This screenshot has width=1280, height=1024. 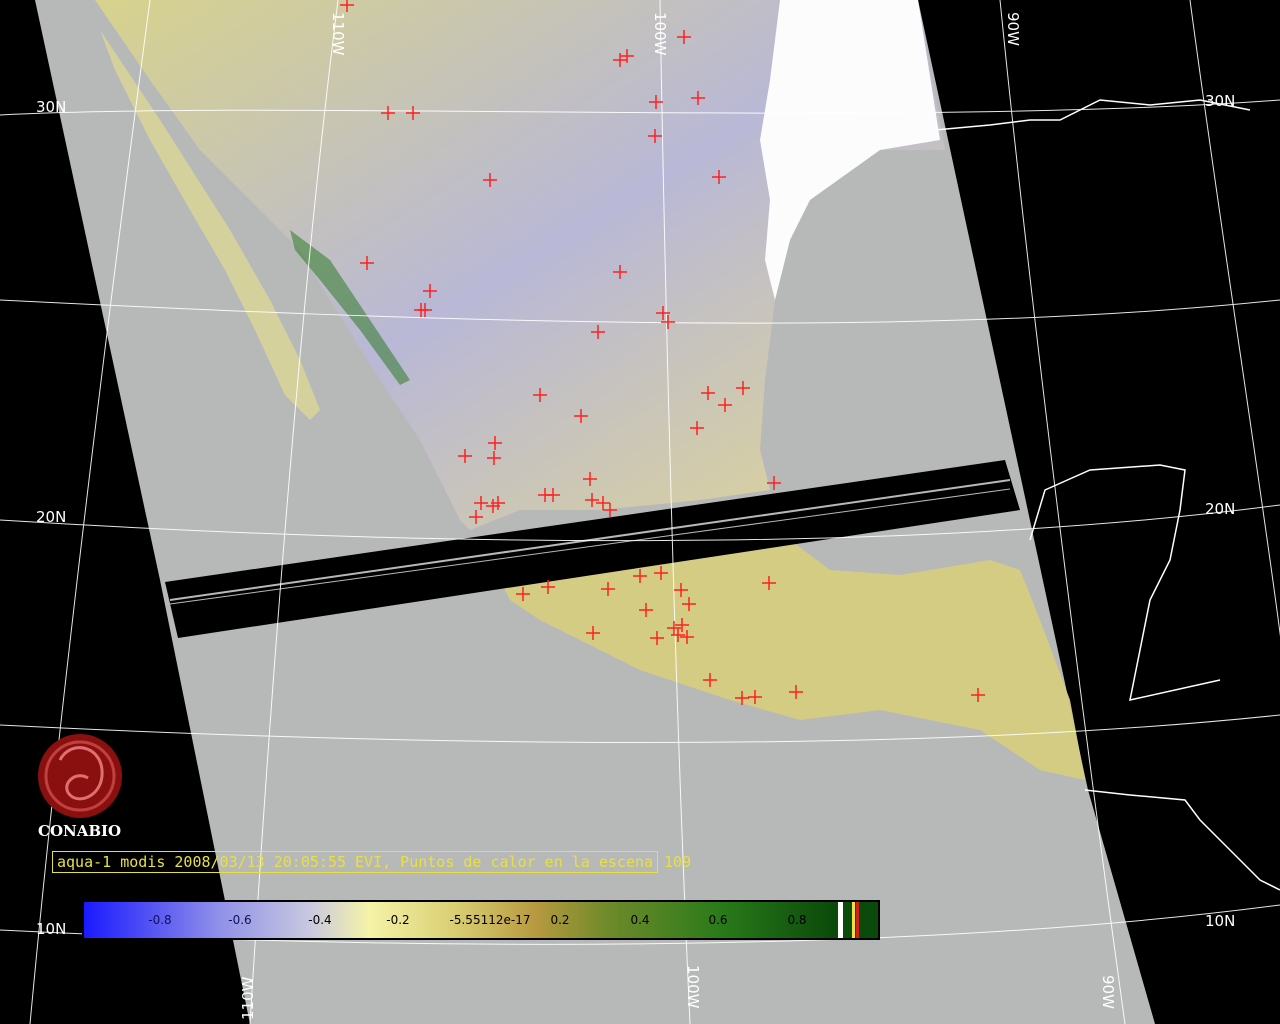 What do you see at coordinates (1013, 29) in the screenshot?
I see `lon-label-90w-top: 90W` at bounding box center [1013, 29].